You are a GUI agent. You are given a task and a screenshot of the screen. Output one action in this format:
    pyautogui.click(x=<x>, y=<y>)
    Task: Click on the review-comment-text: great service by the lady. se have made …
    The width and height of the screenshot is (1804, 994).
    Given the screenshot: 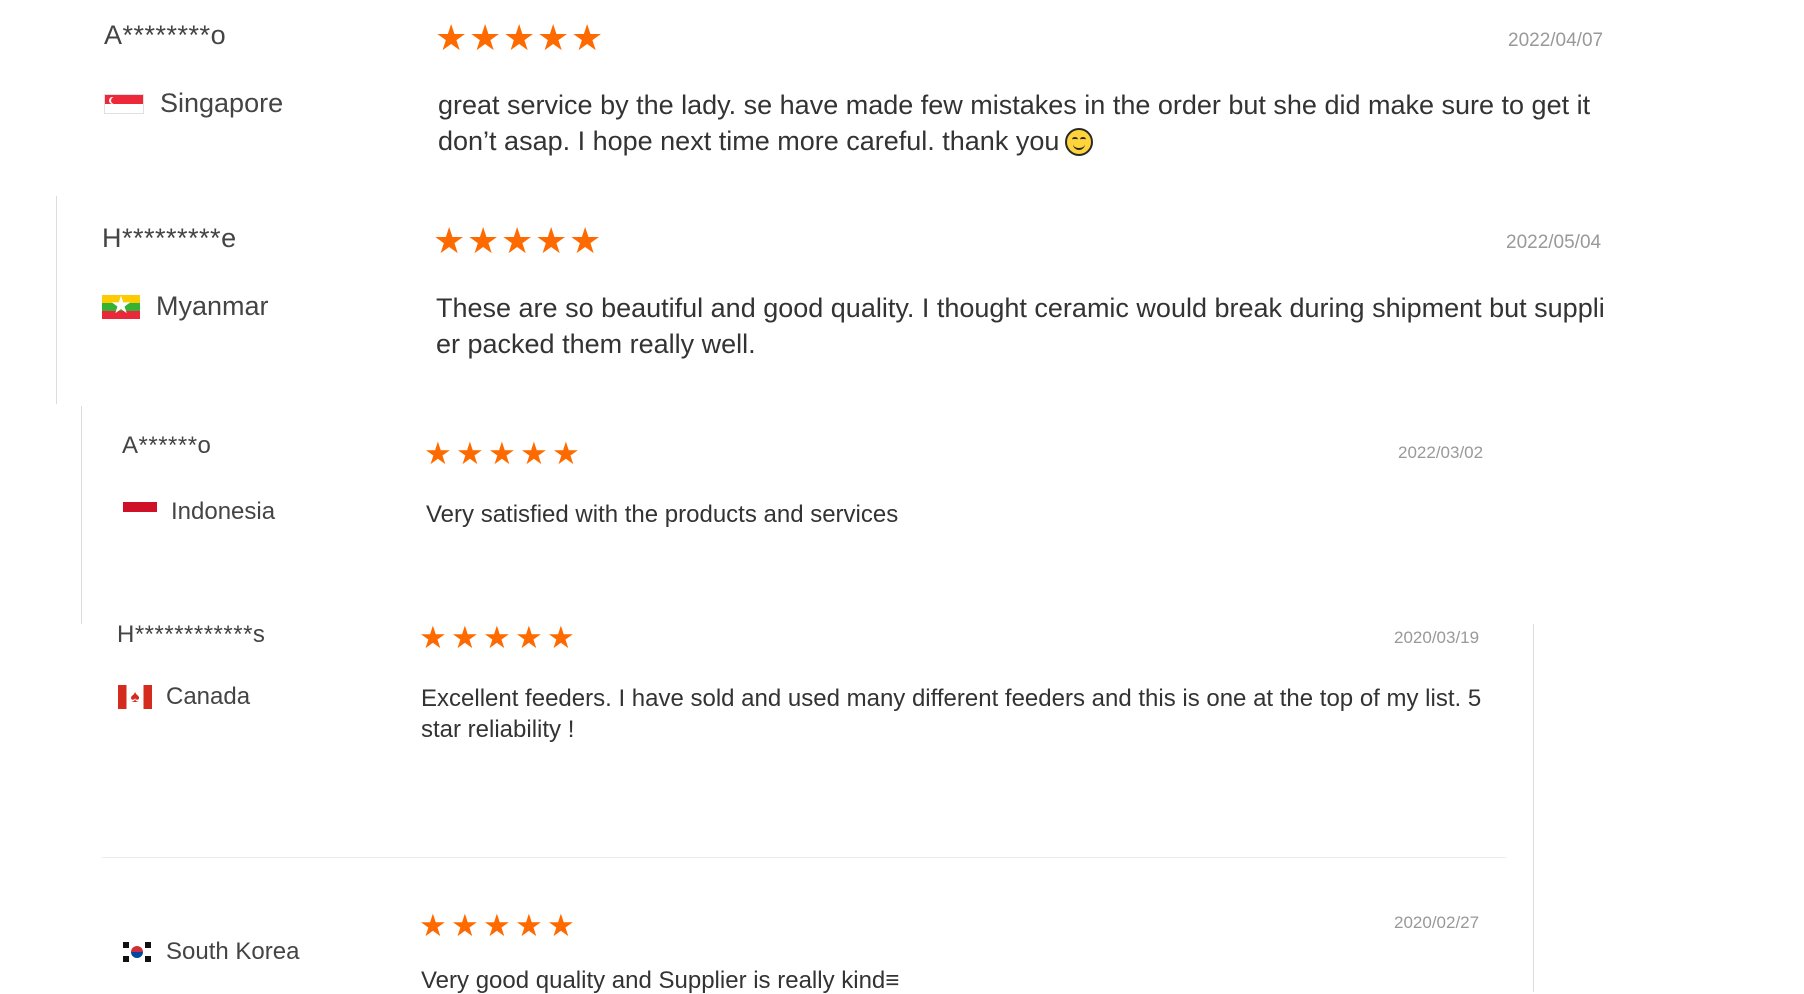 What is the action you would take?
    pyautogui.click(x=1014, y=123)
    